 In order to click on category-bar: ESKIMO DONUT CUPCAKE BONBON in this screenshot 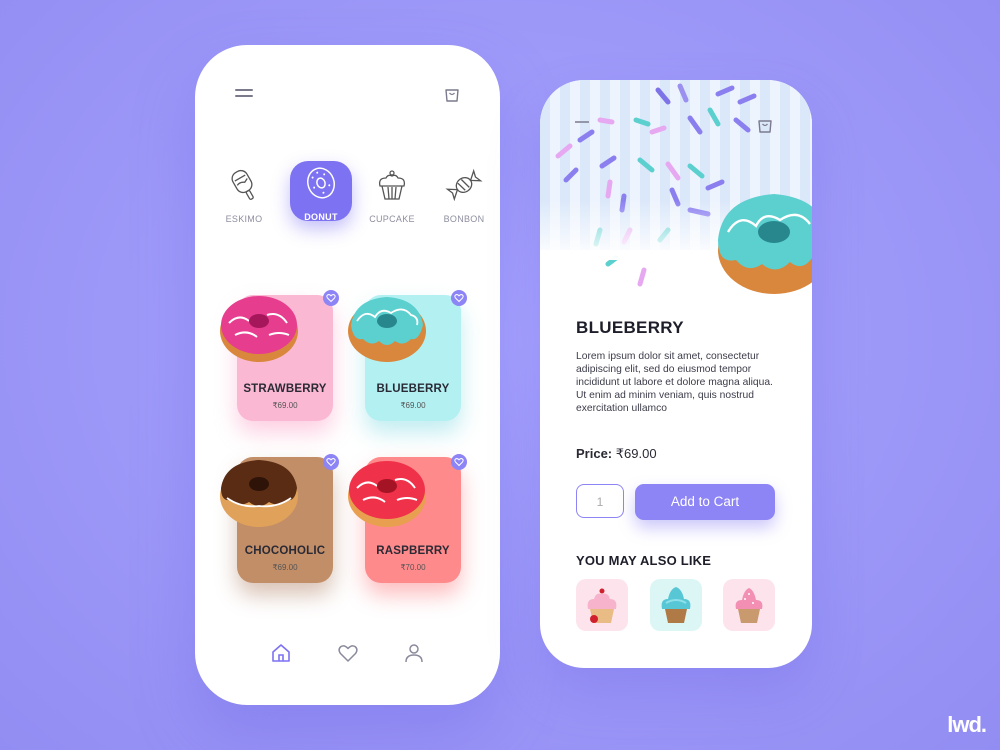, I will do `click(354, 198)`.